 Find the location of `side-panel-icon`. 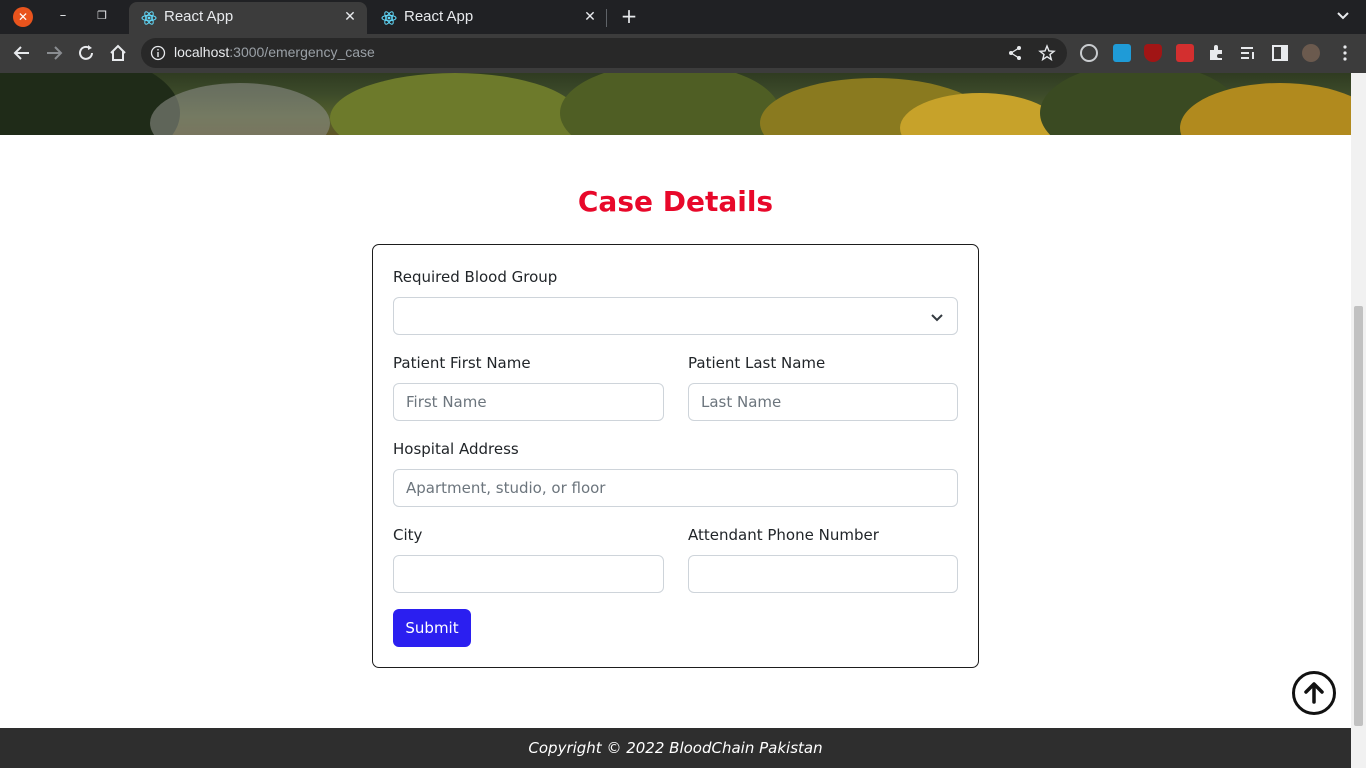

side-panel-icon is located at coordinates (1280, 53).